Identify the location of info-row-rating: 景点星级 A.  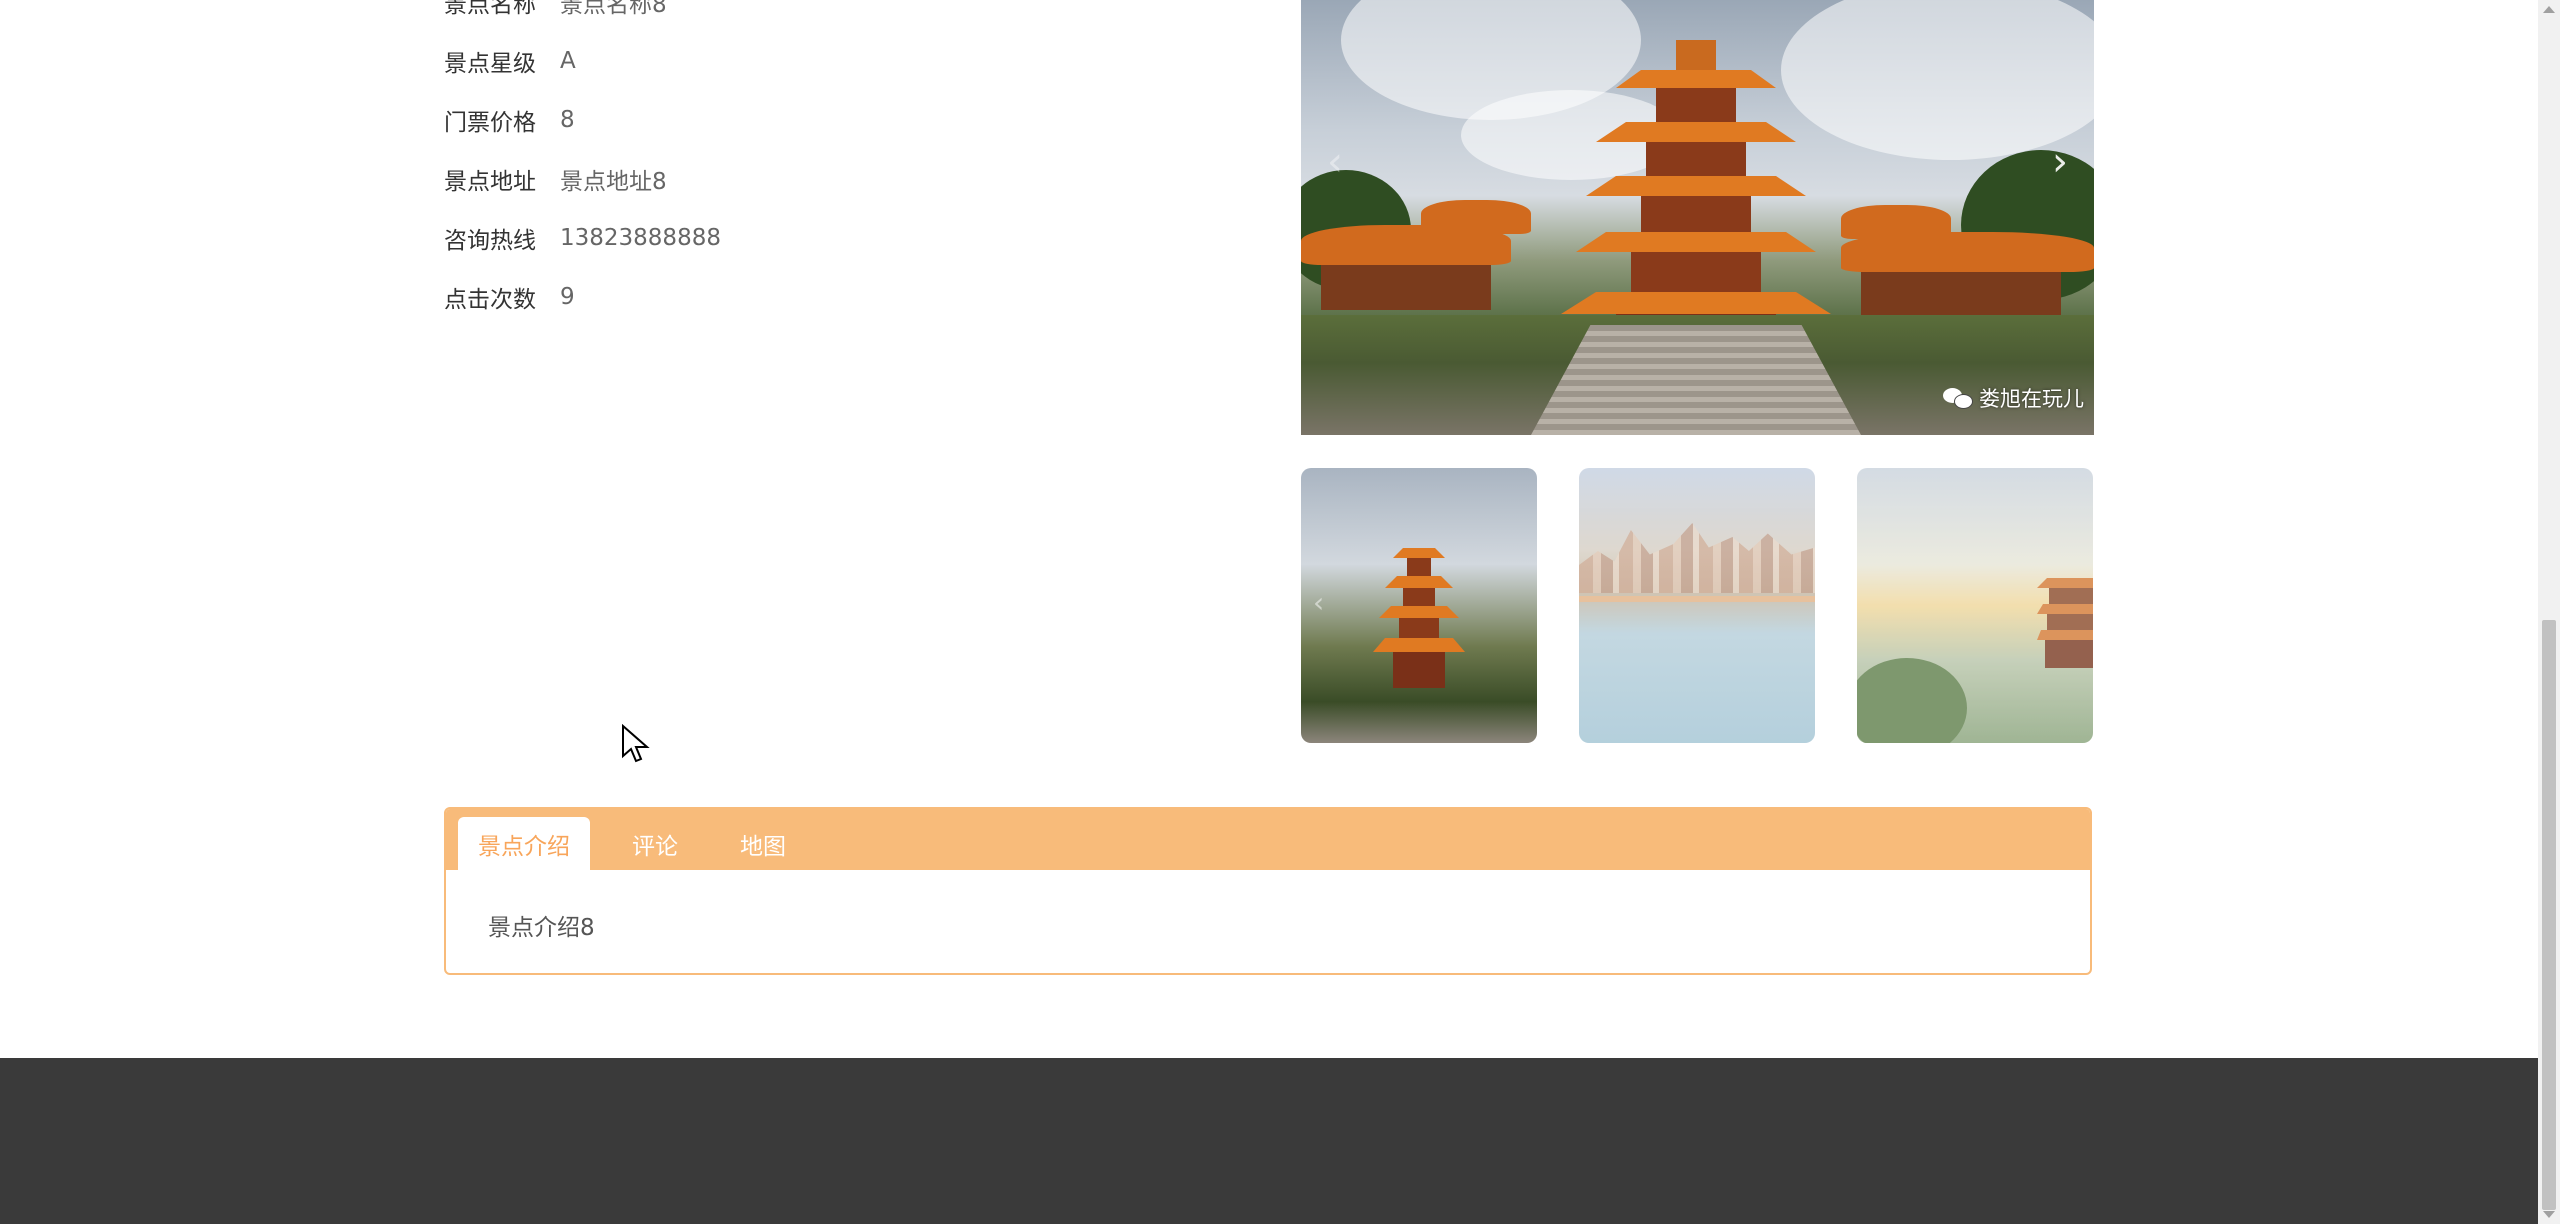
(794, 60).